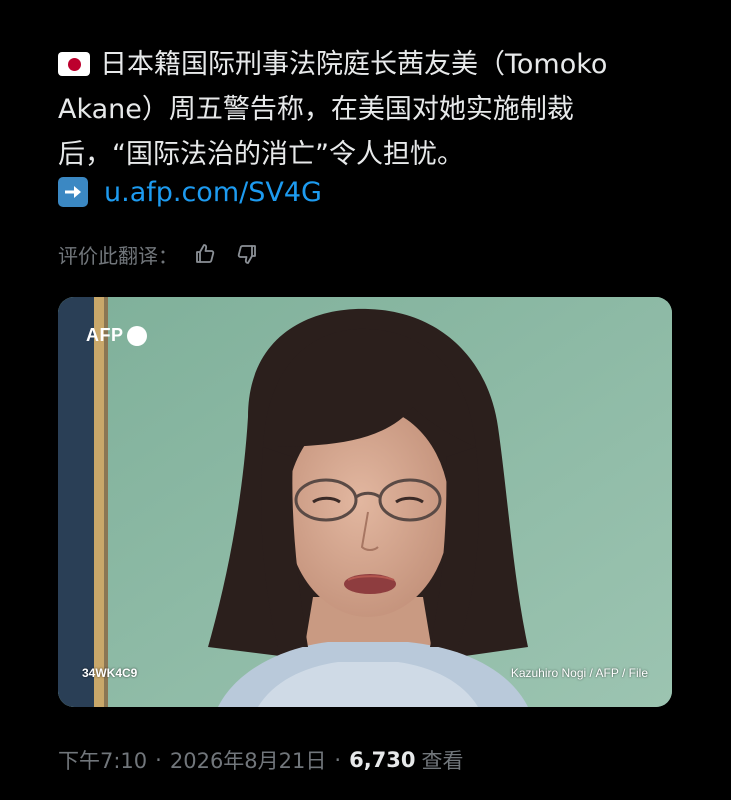 The height and width of the screenshot is (800, 731). Describe the element at coordinates (102, 760) in the screenshot. I see `post-time: 下午7:10` at that location.